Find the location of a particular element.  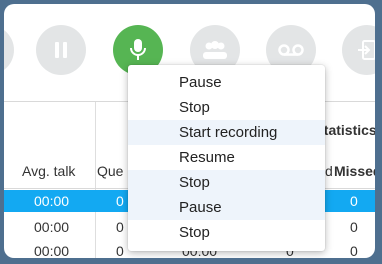

menu-item-resume: Resume is located at coordinates (226, 157).